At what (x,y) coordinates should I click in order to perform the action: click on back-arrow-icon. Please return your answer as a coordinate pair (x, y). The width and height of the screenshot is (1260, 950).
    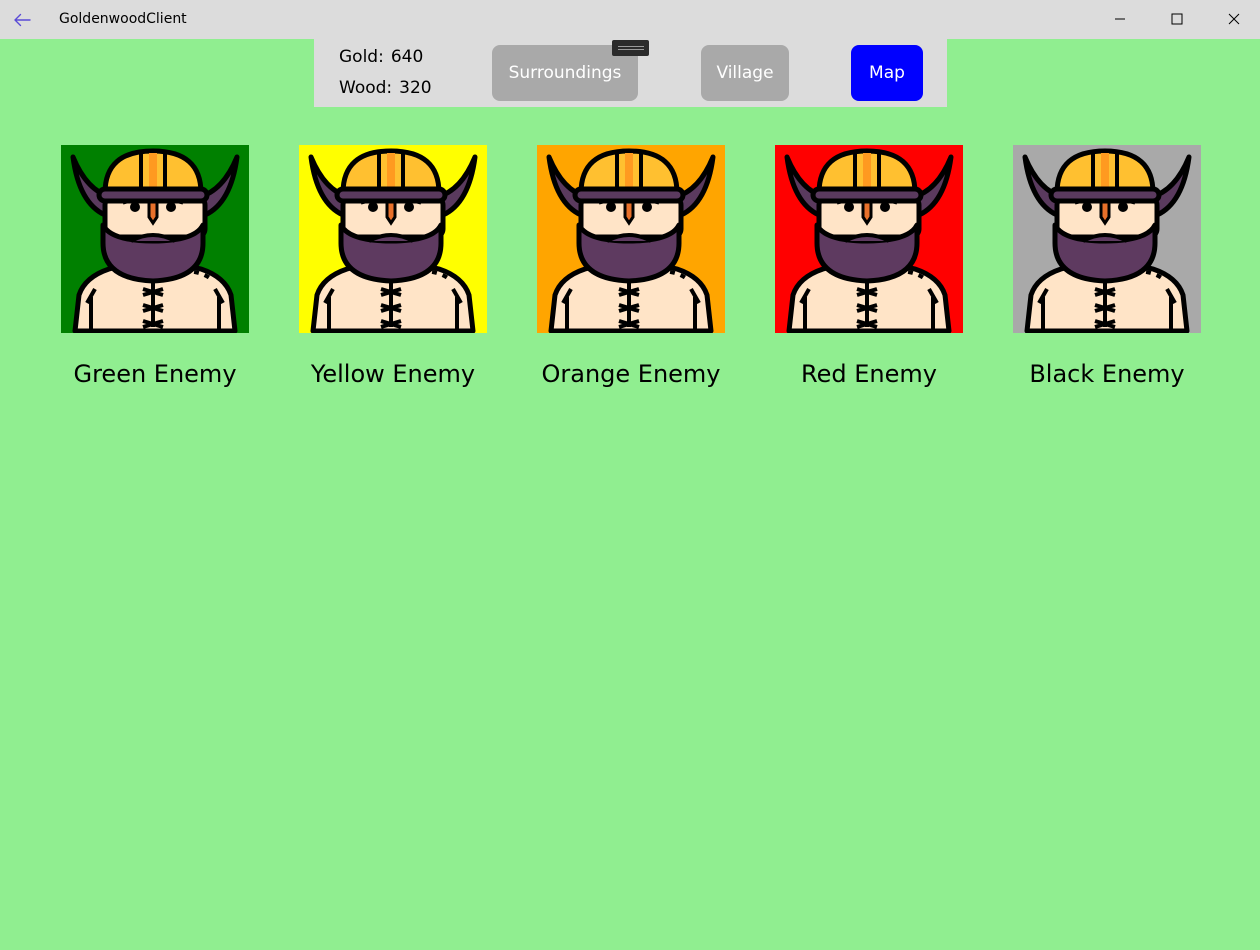
    Looking at the image, I should click on (22, 19).